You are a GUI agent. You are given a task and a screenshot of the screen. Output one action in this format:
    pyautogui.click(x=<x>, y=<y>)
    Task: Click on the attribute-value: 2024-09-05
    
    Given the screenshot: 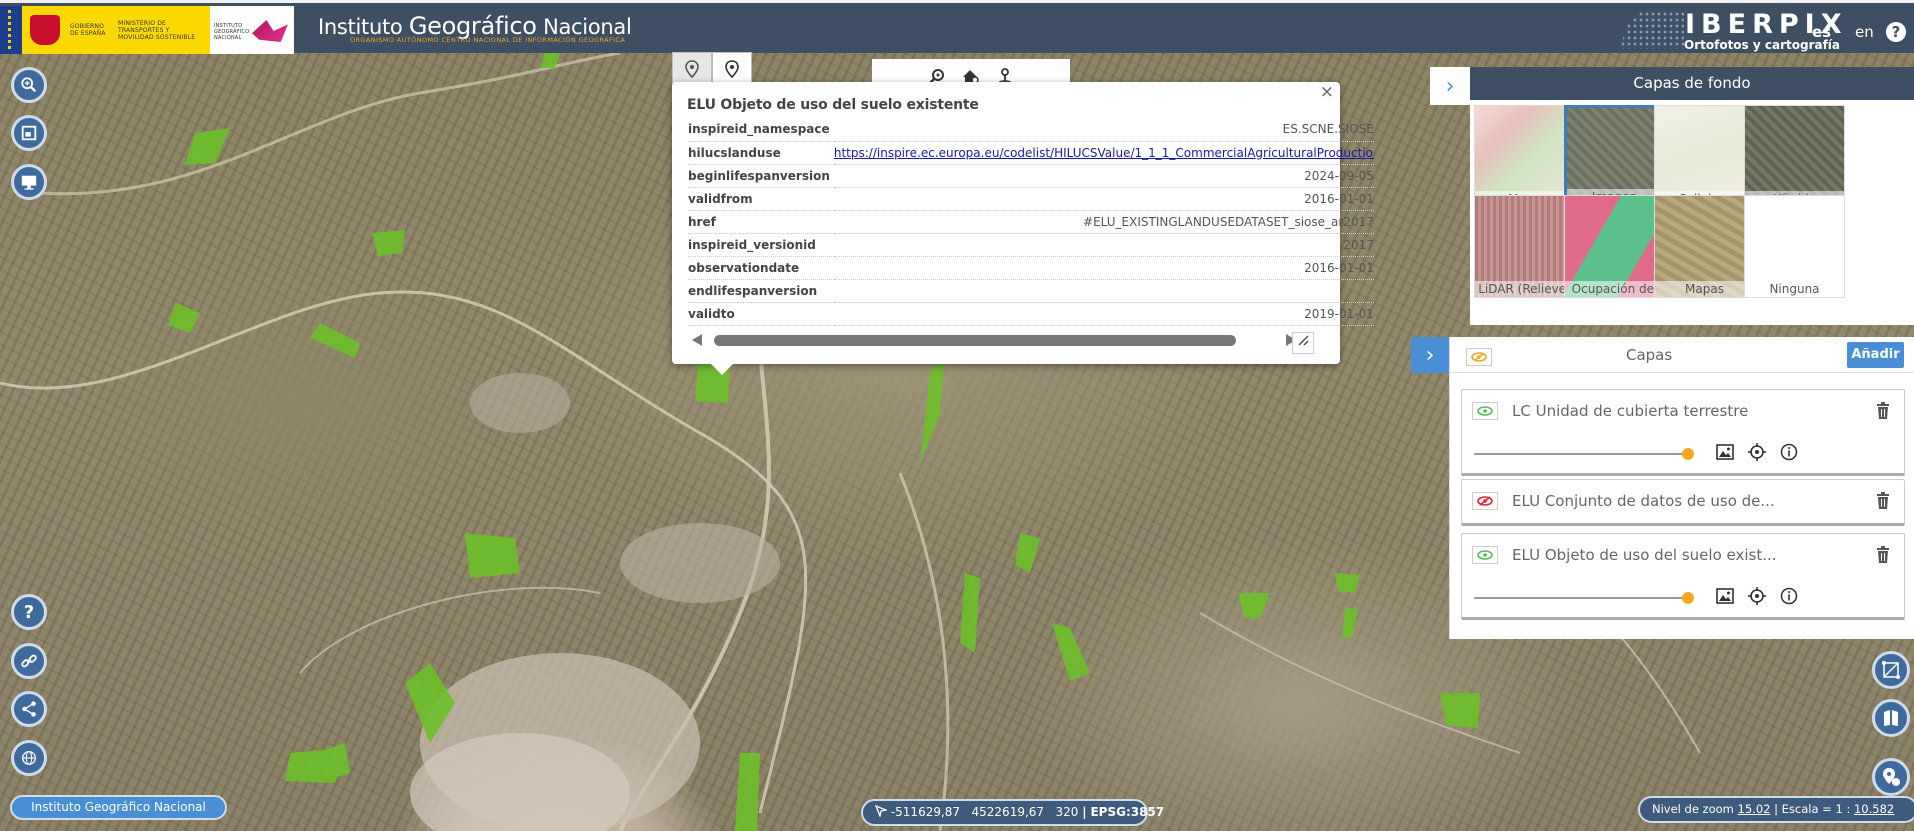 What is the action you would take?
    pyautogui.click(x=1103, y=176)
    